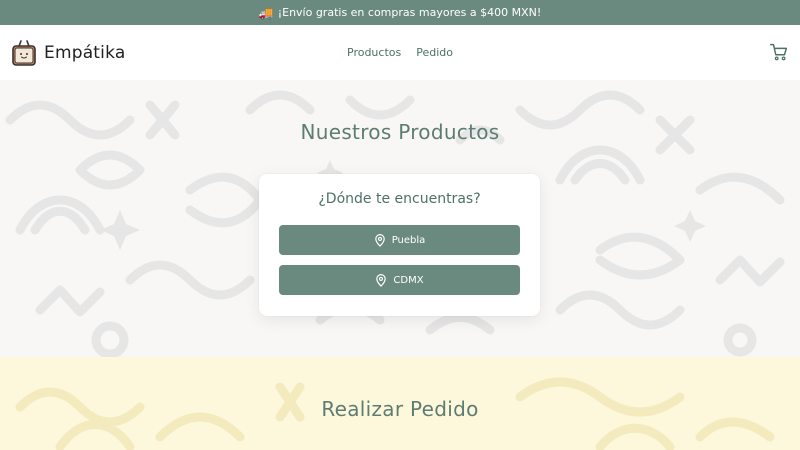 Image resolution: width=800 pixels, height=450 pixels. Describe the element at coordinates (408, 280) in the screenshot. I see `location-label: CDMX` at that location.